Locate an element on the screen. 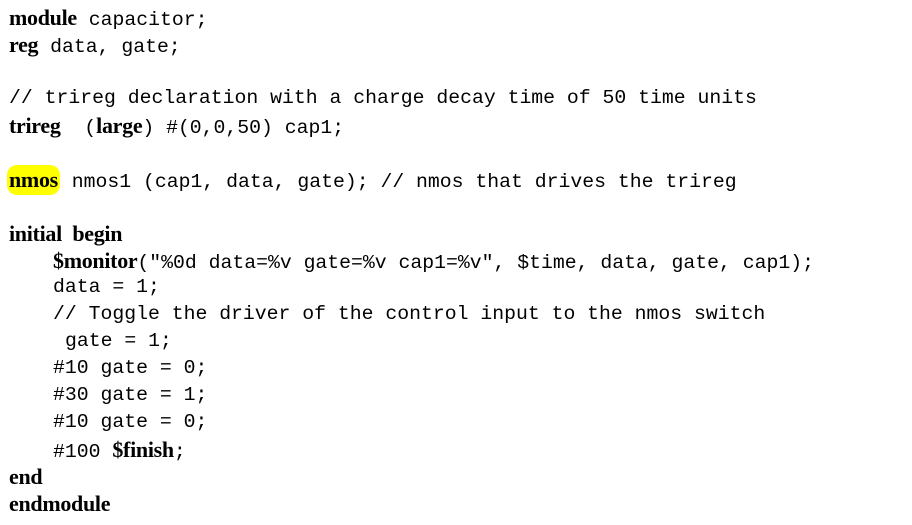  code-line-module-decl: module capacitor; is located at coordinates (411, 17).